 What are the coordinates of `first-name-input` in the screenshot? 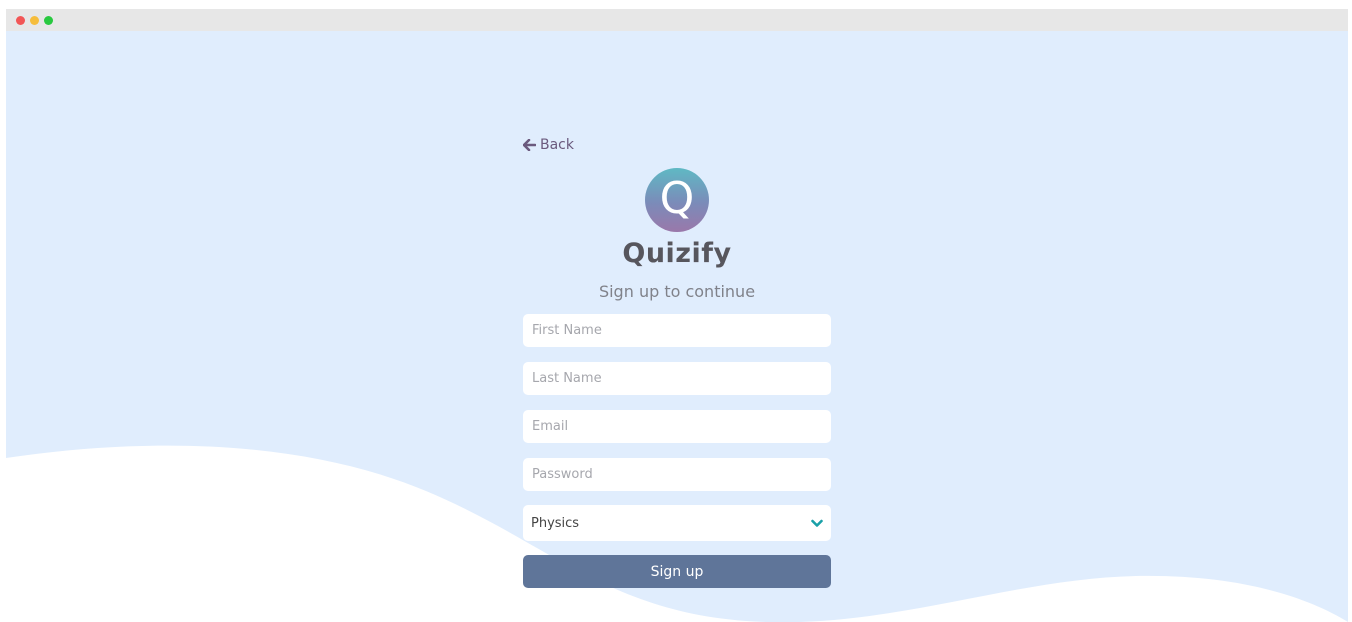 It's located at (677, 330).